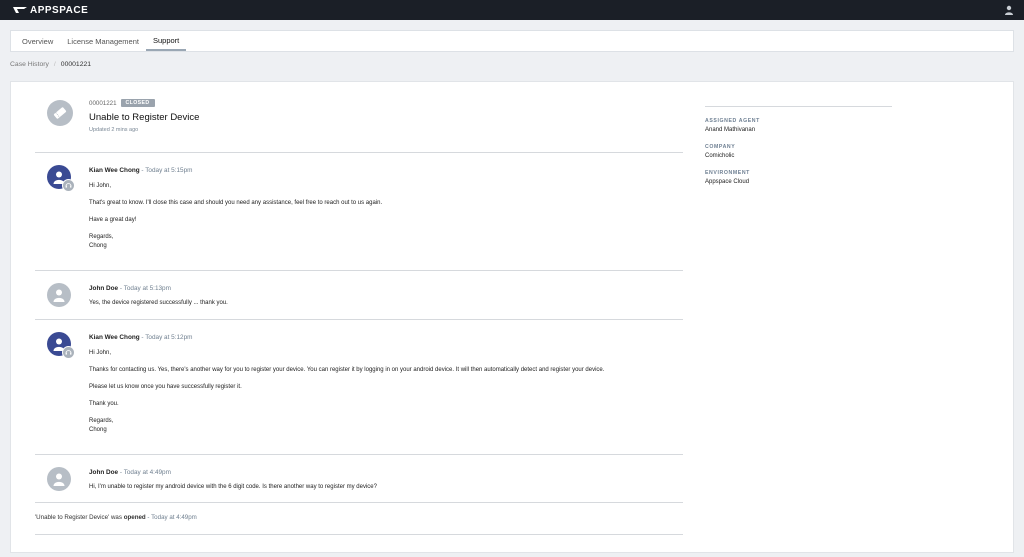 The width and height of the screenshot is (1024, 557). Describe the element at coordinates (60, 113) in the screenshot. I see `ticket-icon` at that location.